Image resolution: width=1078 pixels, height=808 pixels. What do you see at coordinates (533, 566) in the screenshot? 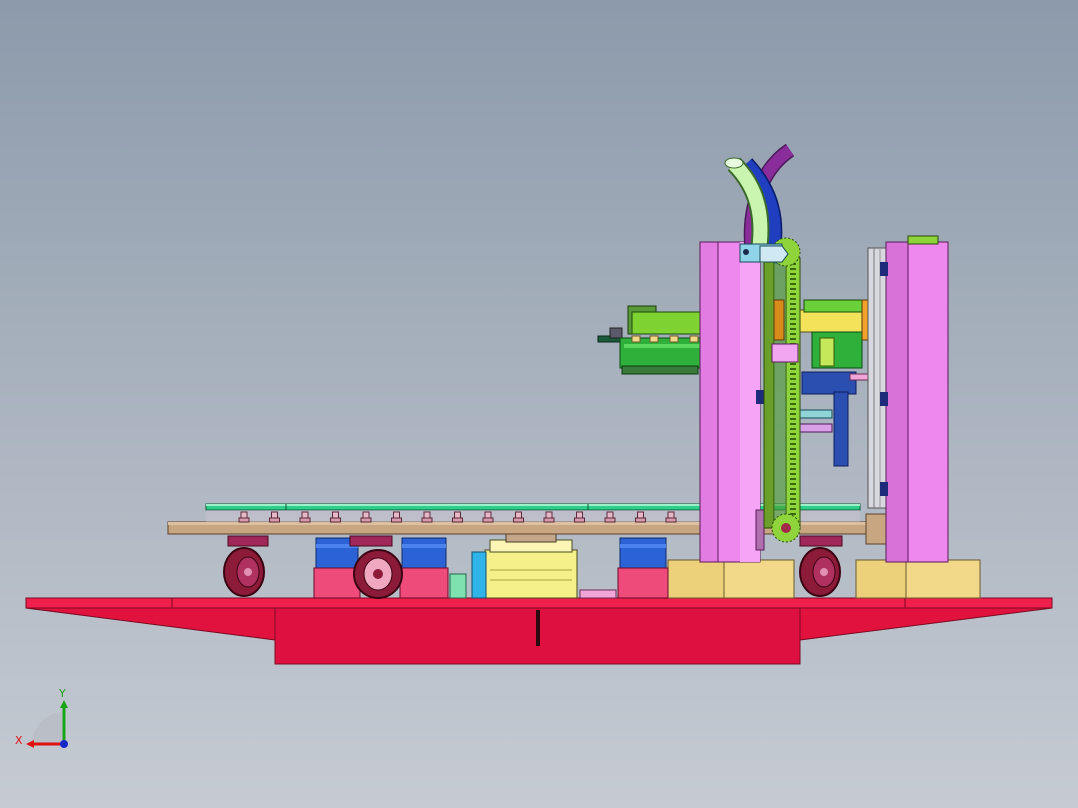
I see `gearbox` at bounding box center [533, 566].